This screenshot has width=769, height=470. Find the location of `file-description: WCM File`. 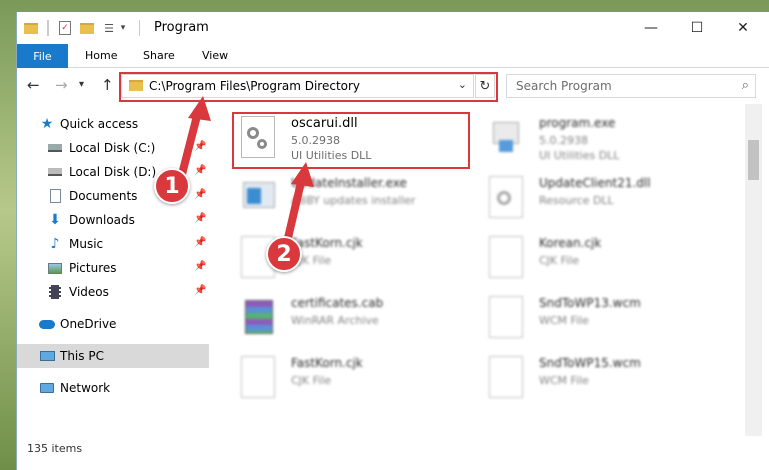

file-description: WCM File is located at coordinates (564, 380).